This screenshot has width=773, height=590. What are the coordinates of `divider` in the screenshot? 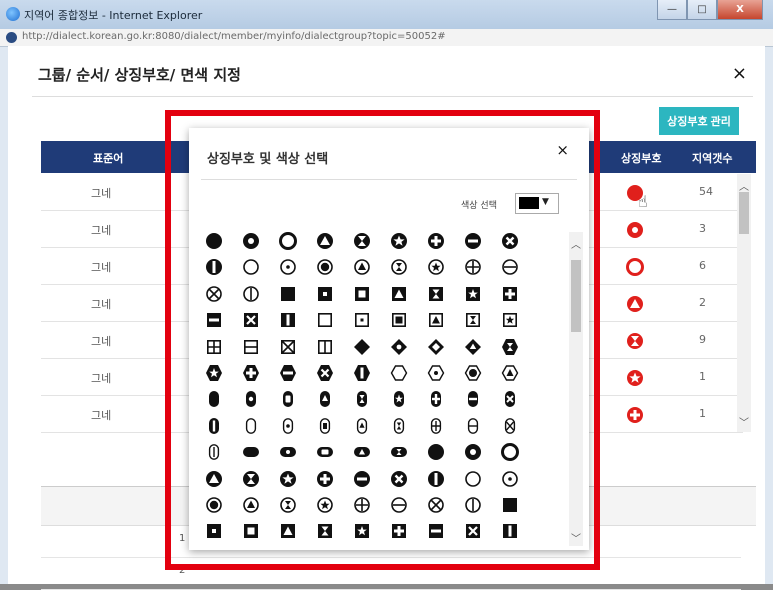 It's located at (392, 96).